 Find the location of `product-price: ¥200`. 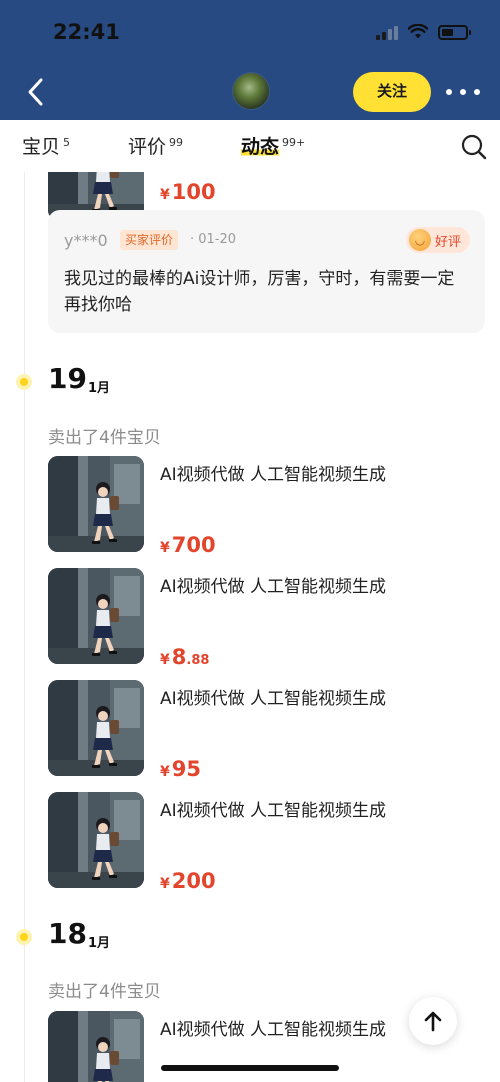

product-price: ¥200 is located at coordinates (188, 881).